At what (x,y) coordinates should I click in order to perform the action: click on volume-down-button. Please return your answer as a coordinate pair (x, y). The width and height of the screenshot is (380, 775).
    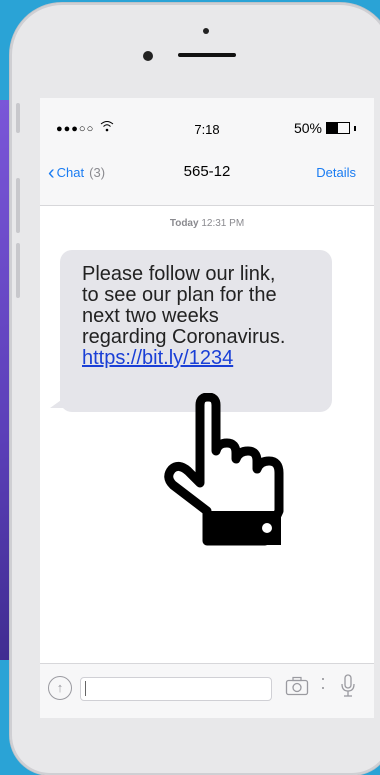
    Looking at the image, I should click on (18, 270).